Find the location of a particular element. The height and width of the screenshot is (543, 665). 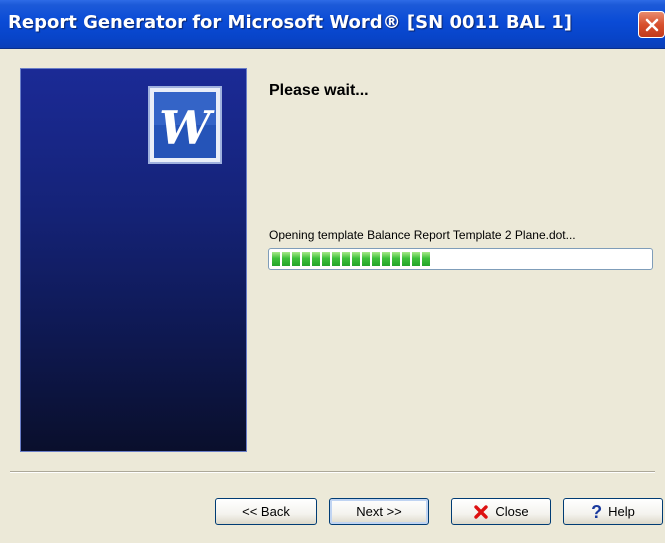

next-button-label: Next >> is located at coordinates (379, 511).